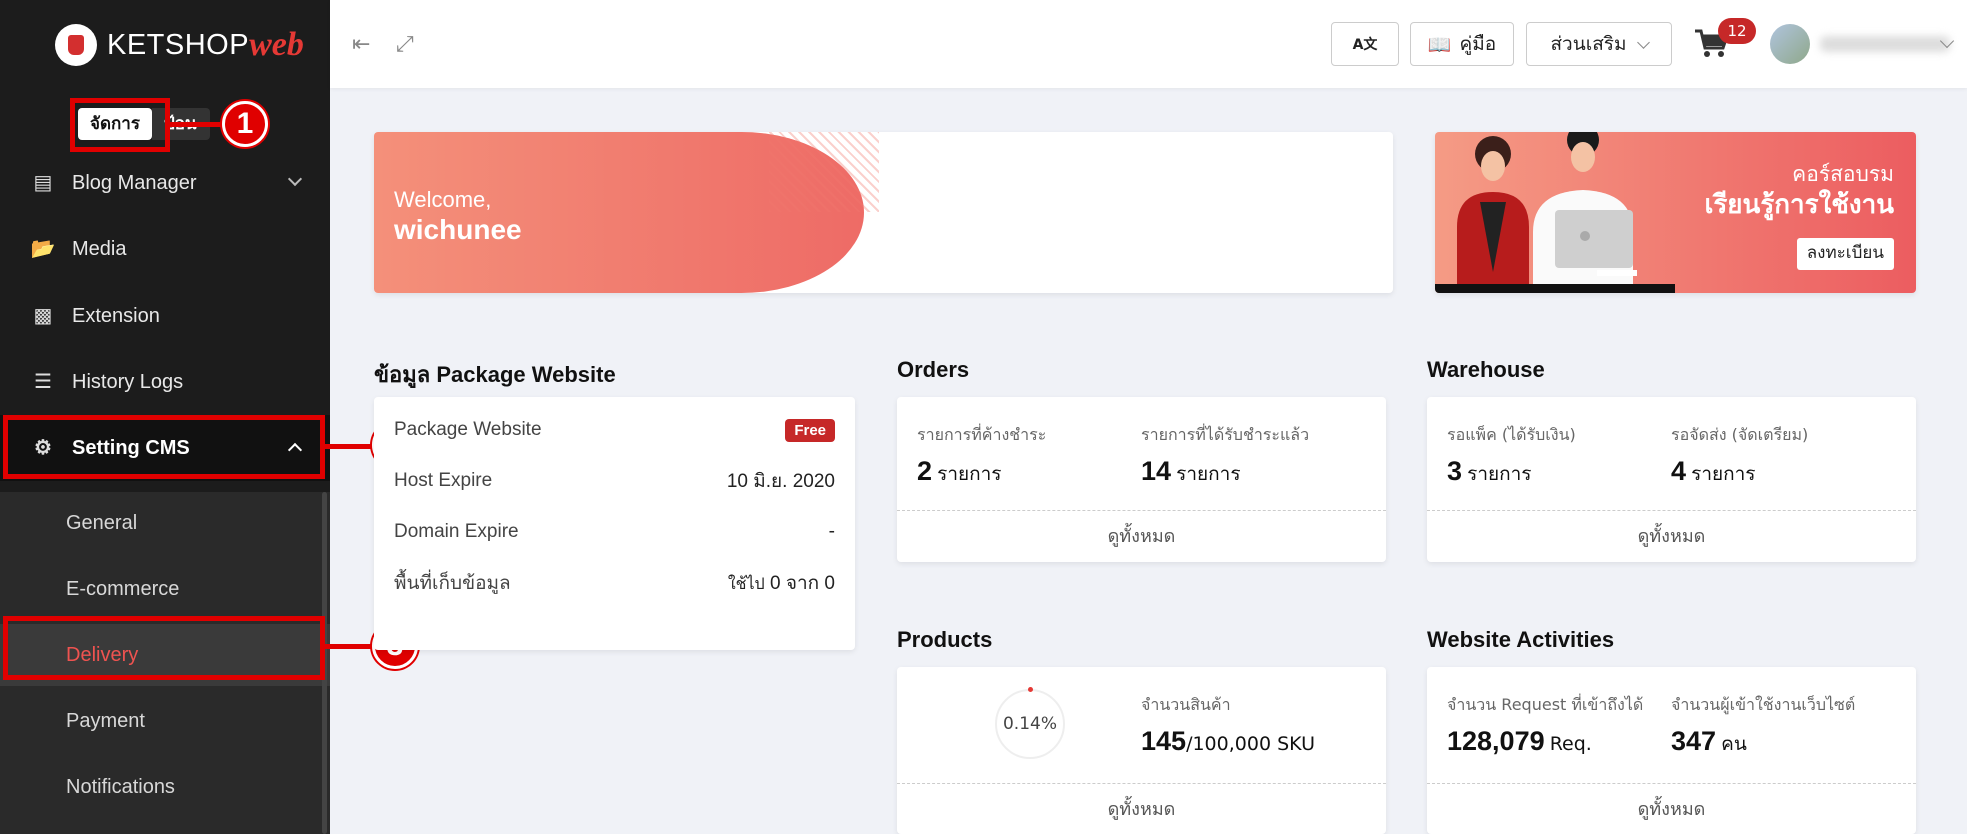 The height and width of the screenshot is (834, 1967). Describe the element at coordinates (99, 248) in the screenshot. I see `sidebar-item-label: Media` at that location.